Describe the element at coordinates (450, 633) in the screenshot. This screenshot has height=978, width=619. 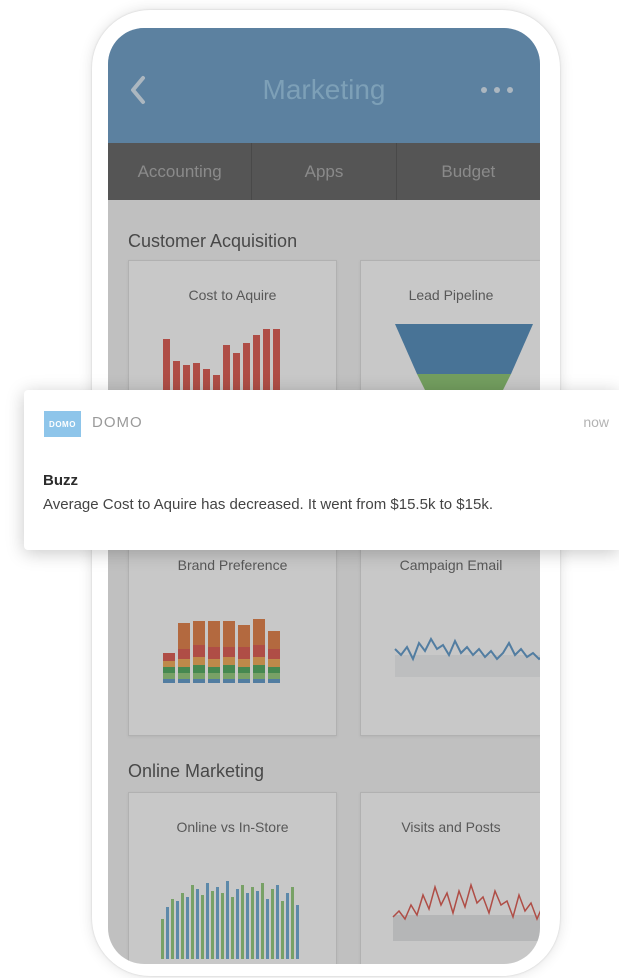
I see `card-campaign-email: Campaign Email` at that location.